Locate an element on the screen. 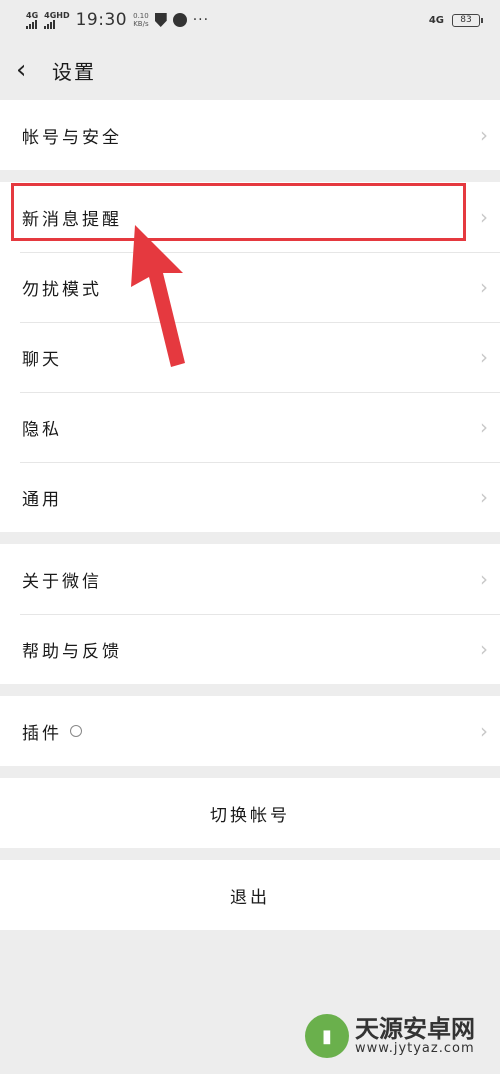  network-type: 4G is located at coordinates (436, 20).